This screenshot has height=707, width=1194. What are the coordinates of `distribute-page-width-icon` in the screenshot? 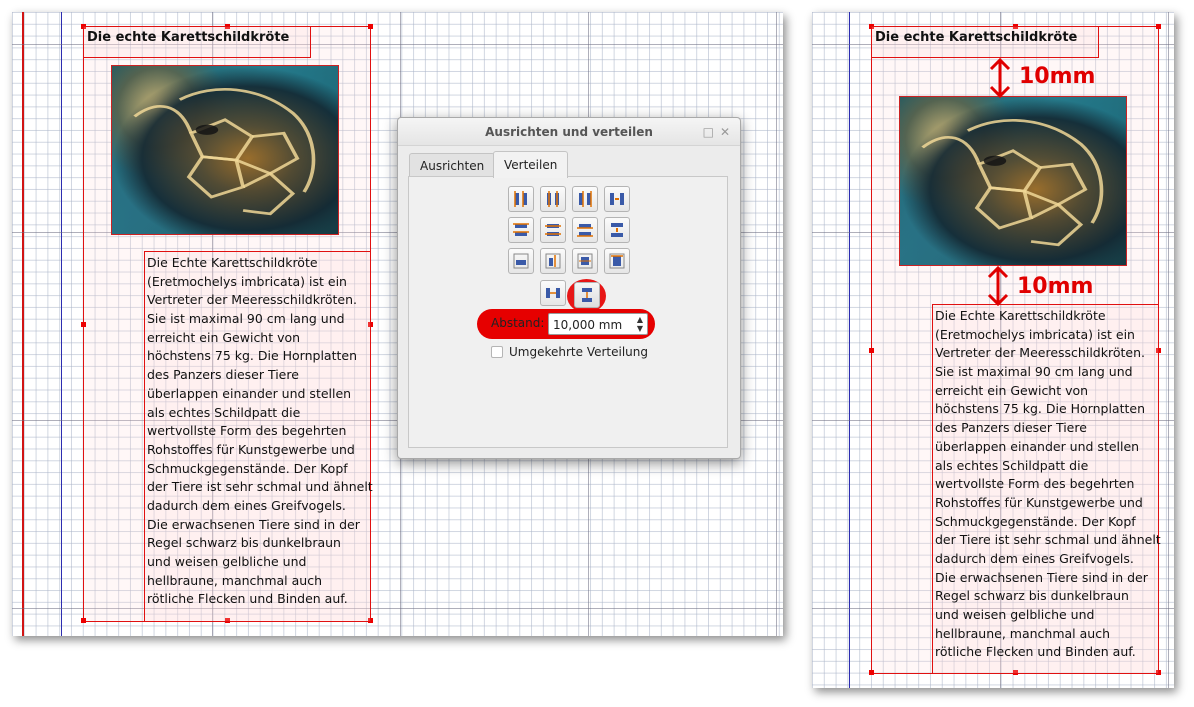 It's located at (521, 261).